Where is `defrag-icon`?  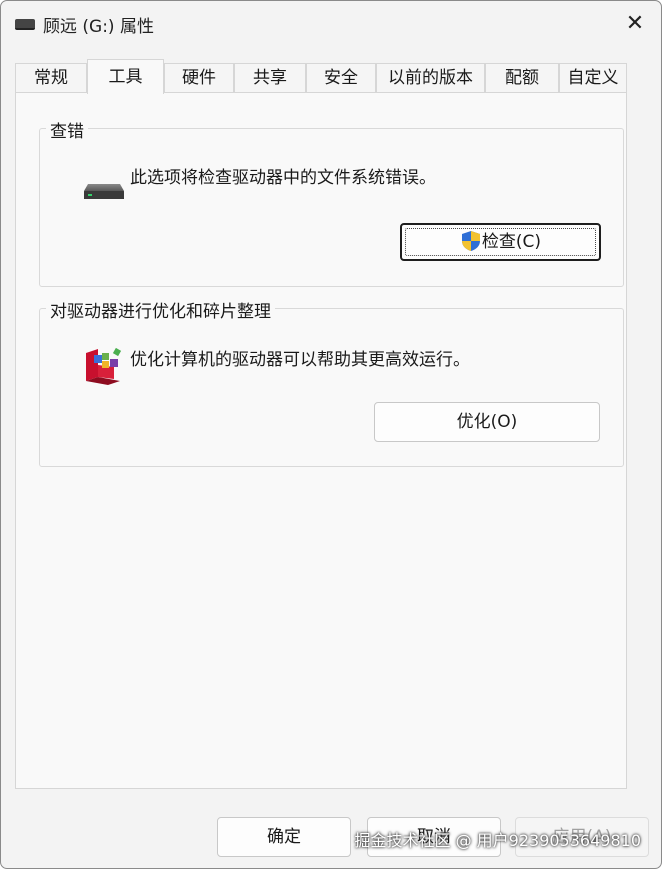
defrag-icon is located at coordinates (104, 366).